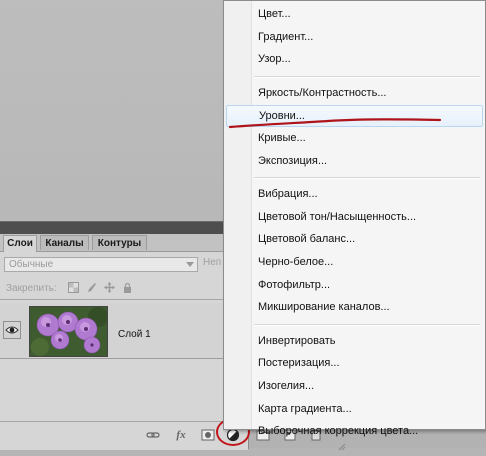  What do you see at coordinates (127, 287) in the screenshot?
I see `lock-all-icon` at bounding box center [127, 287].